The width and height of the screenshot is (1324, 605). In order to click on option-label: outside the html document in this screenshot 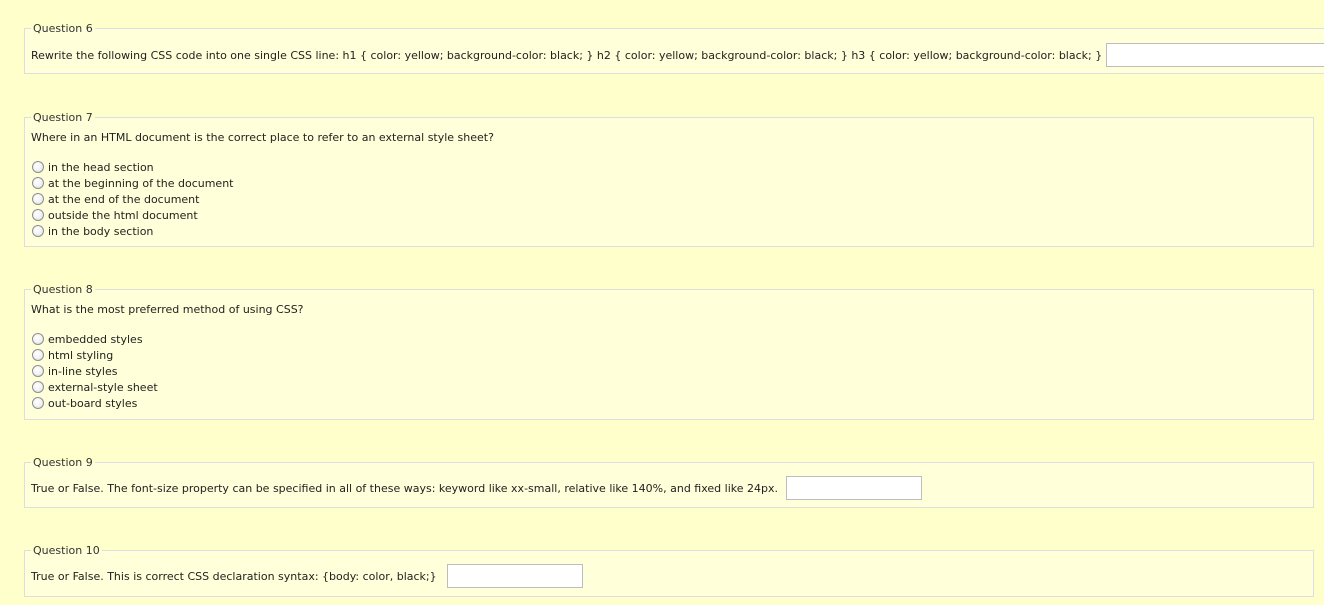, I will do `click(123, 215)`.